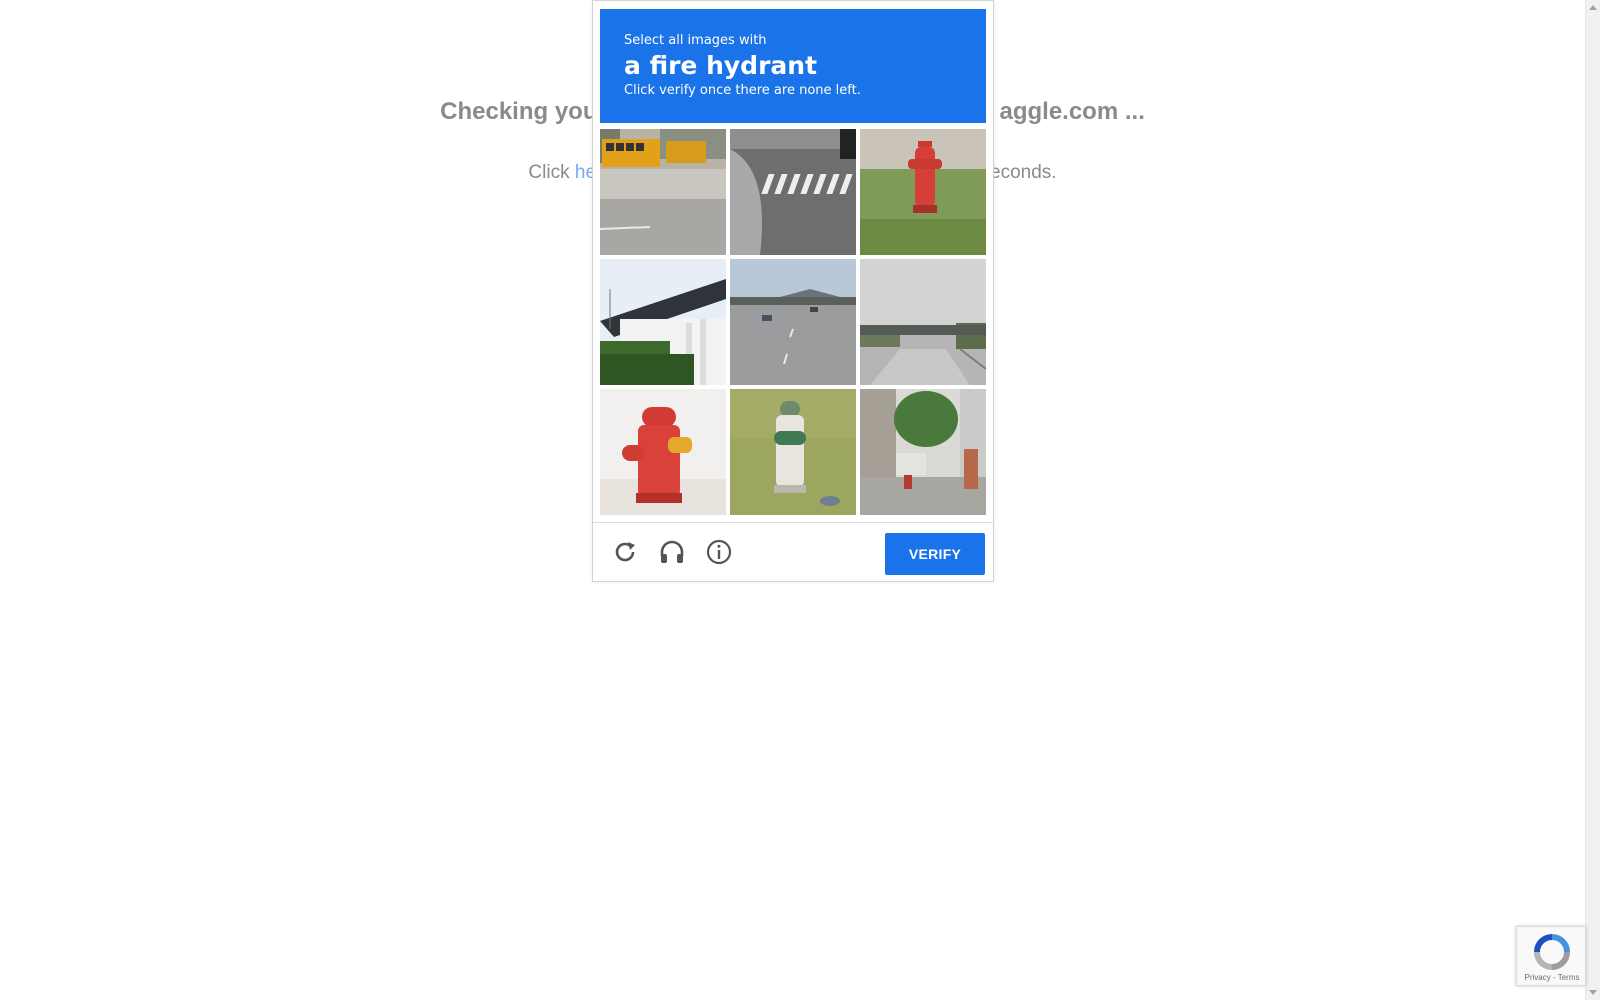  I want to click on image-tile-school-bus, so click(663, 192).